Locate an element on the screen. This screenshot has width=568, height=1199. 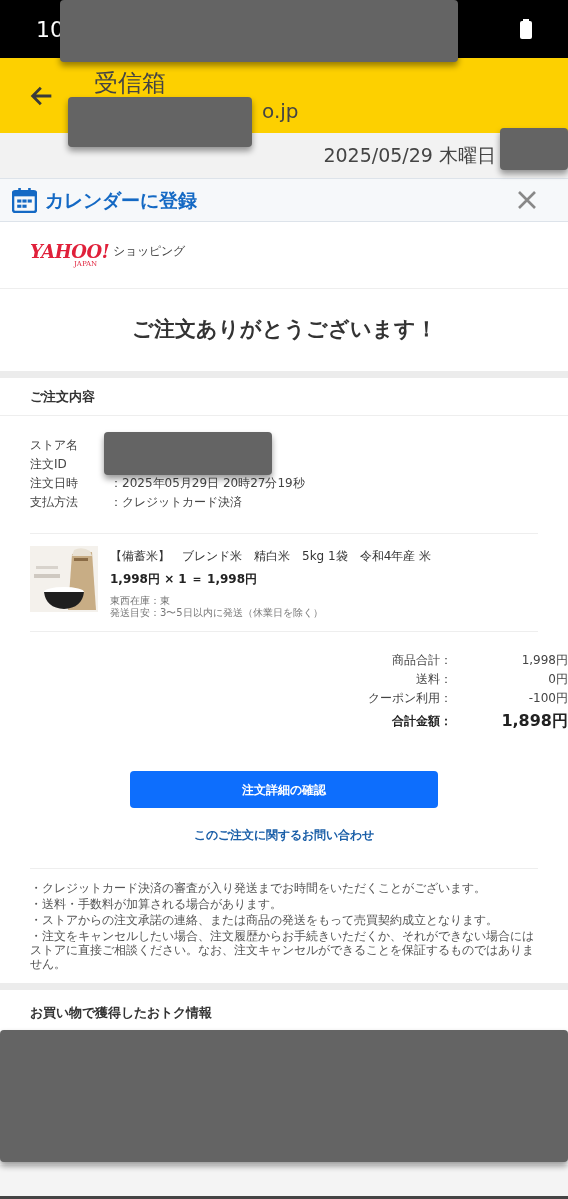
redaction-block is located at coordinates (534, 149).